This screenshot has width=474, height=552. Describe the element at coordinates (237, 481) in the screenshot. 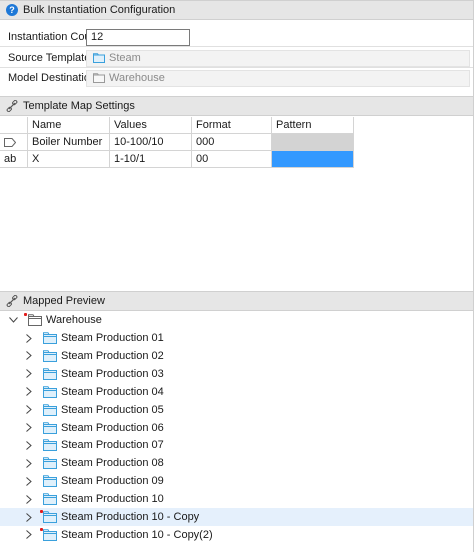

I see `tree-node: Steam Production 09` at that location.